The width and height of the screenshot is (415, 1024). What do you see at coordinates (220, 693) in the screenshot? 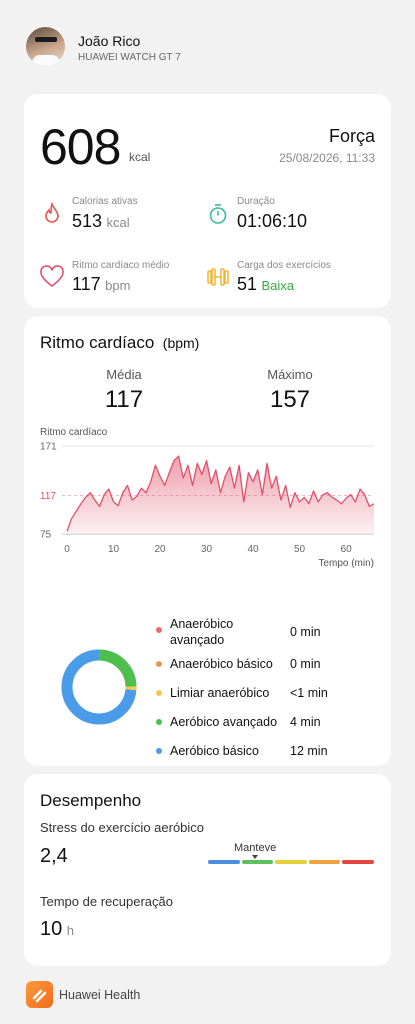
I see `zone-name: Limiar anaeróbico` at bounding box center [220, 693].